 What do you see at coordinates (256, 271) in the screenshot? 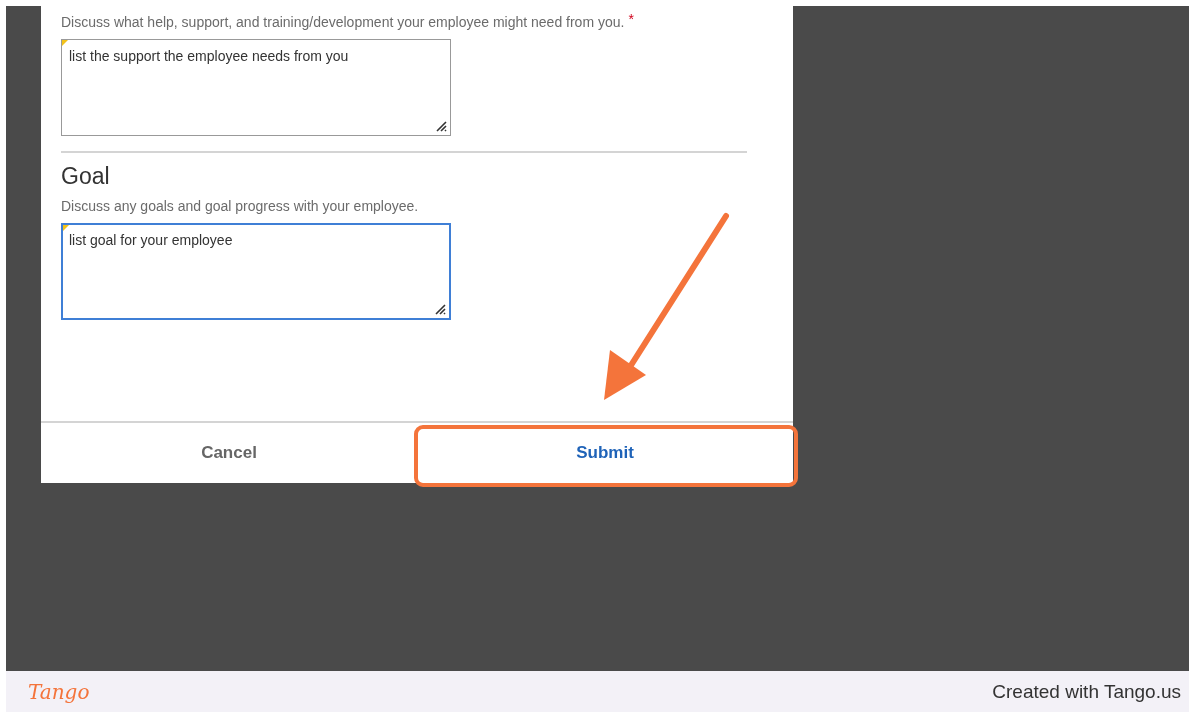
I see `text-area: list goal for your employee` at bounding box center [256, 271].